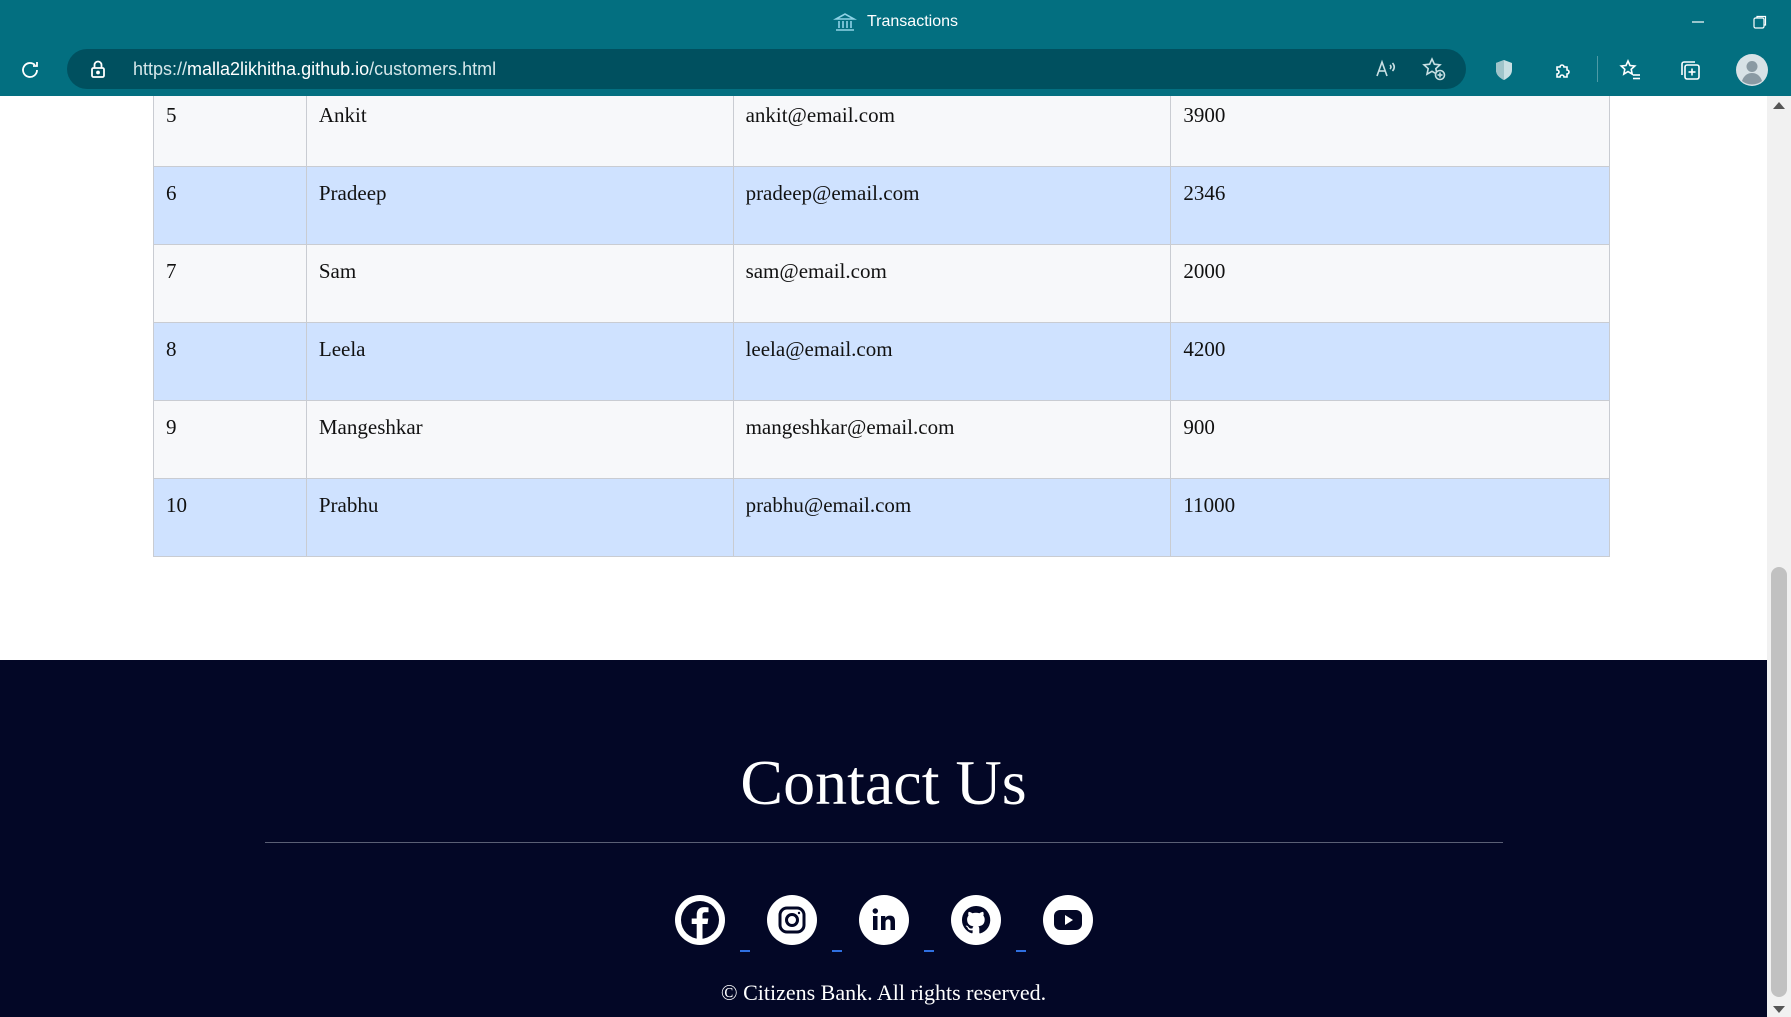 The width and height of the screenshot is (1791, 1017). Describe the element at coordinates (519, 439) in the screenshot. I see `cell-name: Mangeshkar` at that location.